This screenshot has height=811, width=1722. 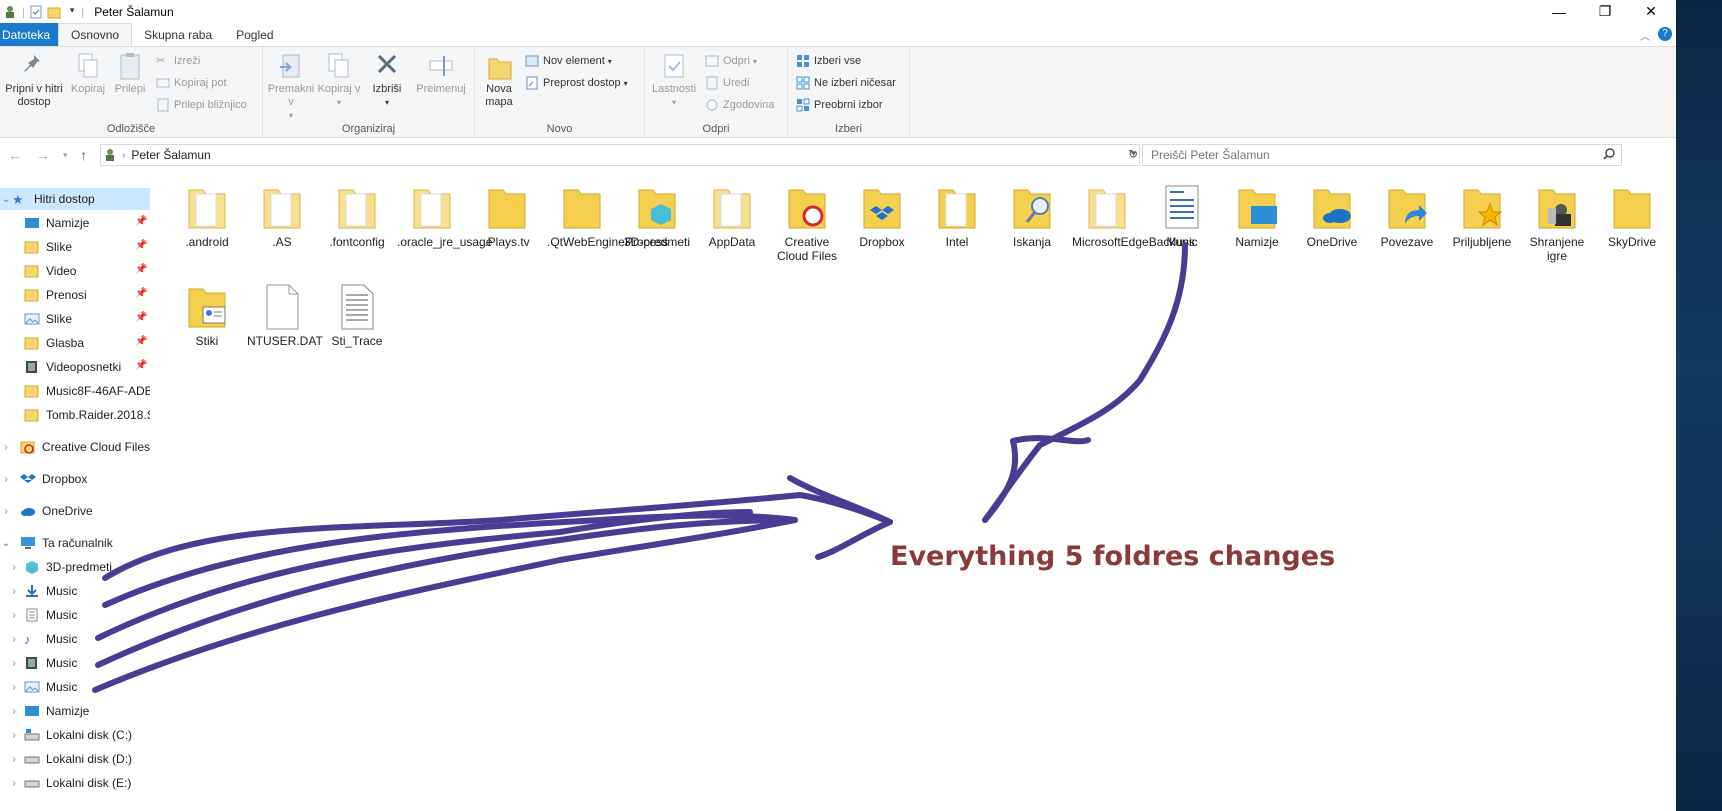 I want to click on nav-quick-item: Music8F-46AF-ADB, so click(x=75, y=391).